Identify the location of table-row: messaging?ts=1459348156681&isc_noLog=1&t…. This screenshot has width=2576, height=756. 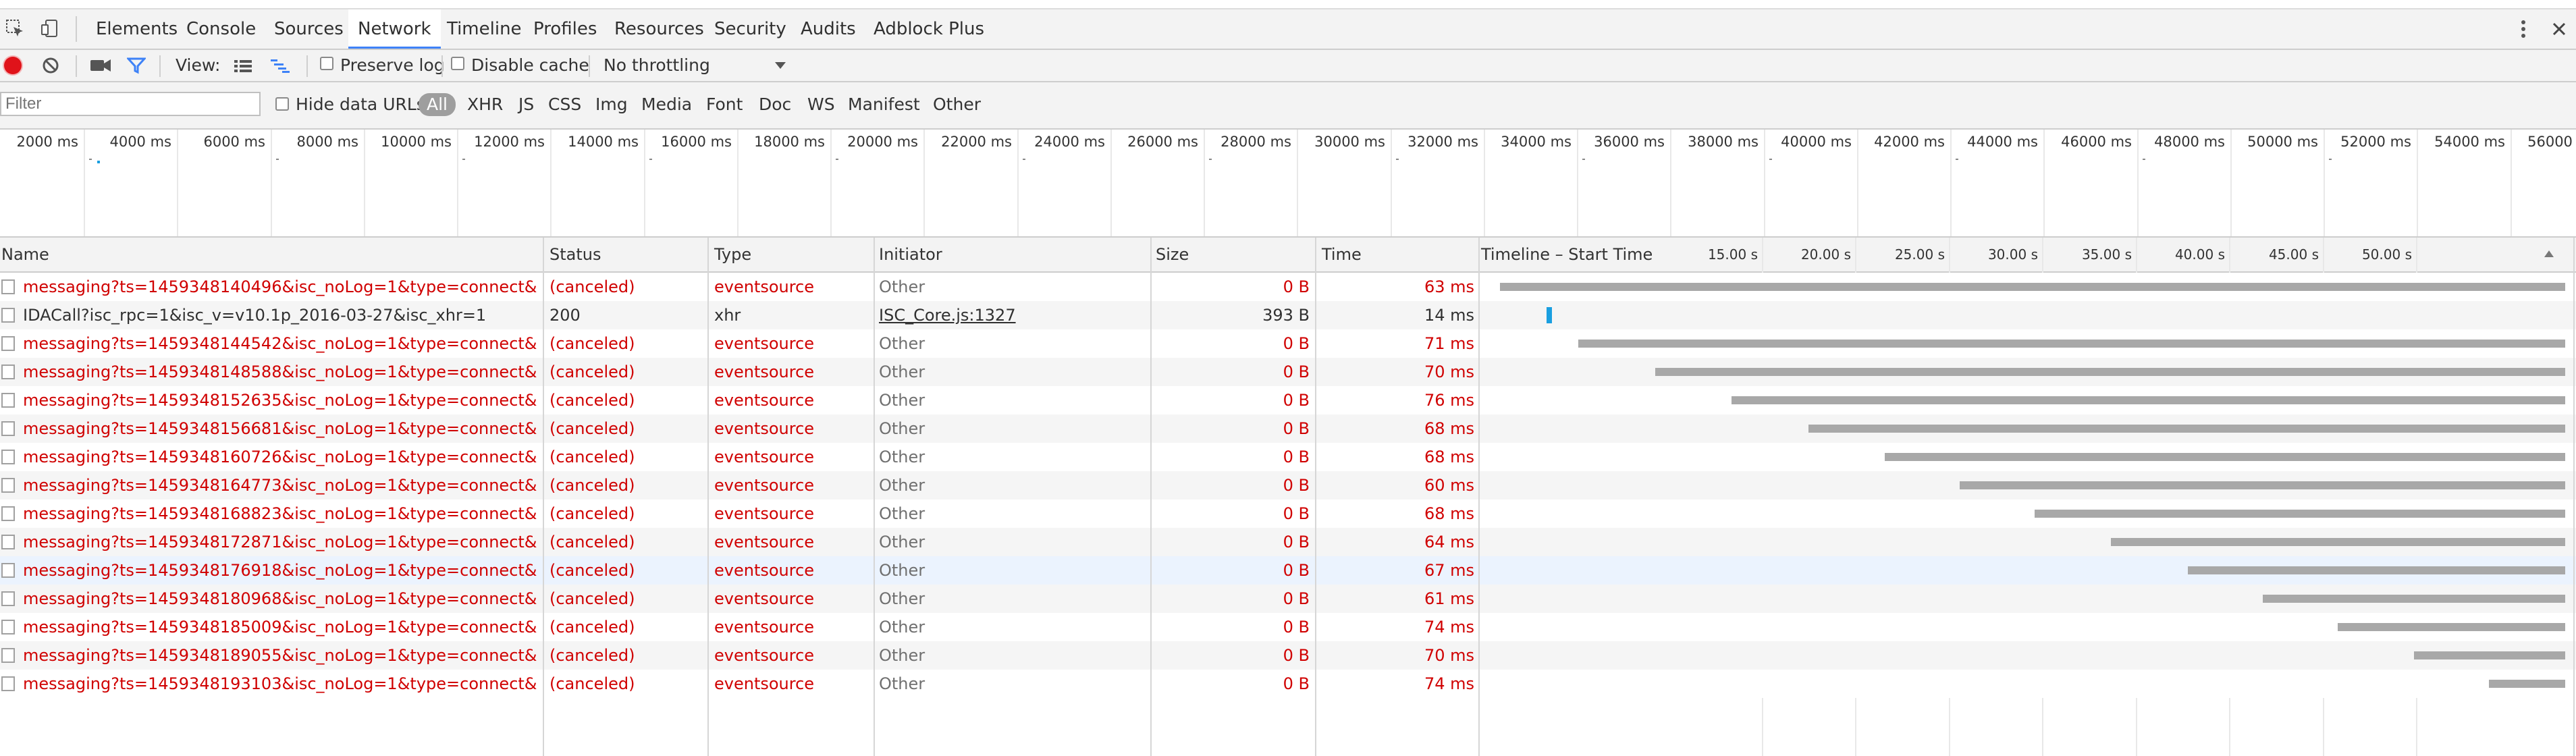
(1288, 428).